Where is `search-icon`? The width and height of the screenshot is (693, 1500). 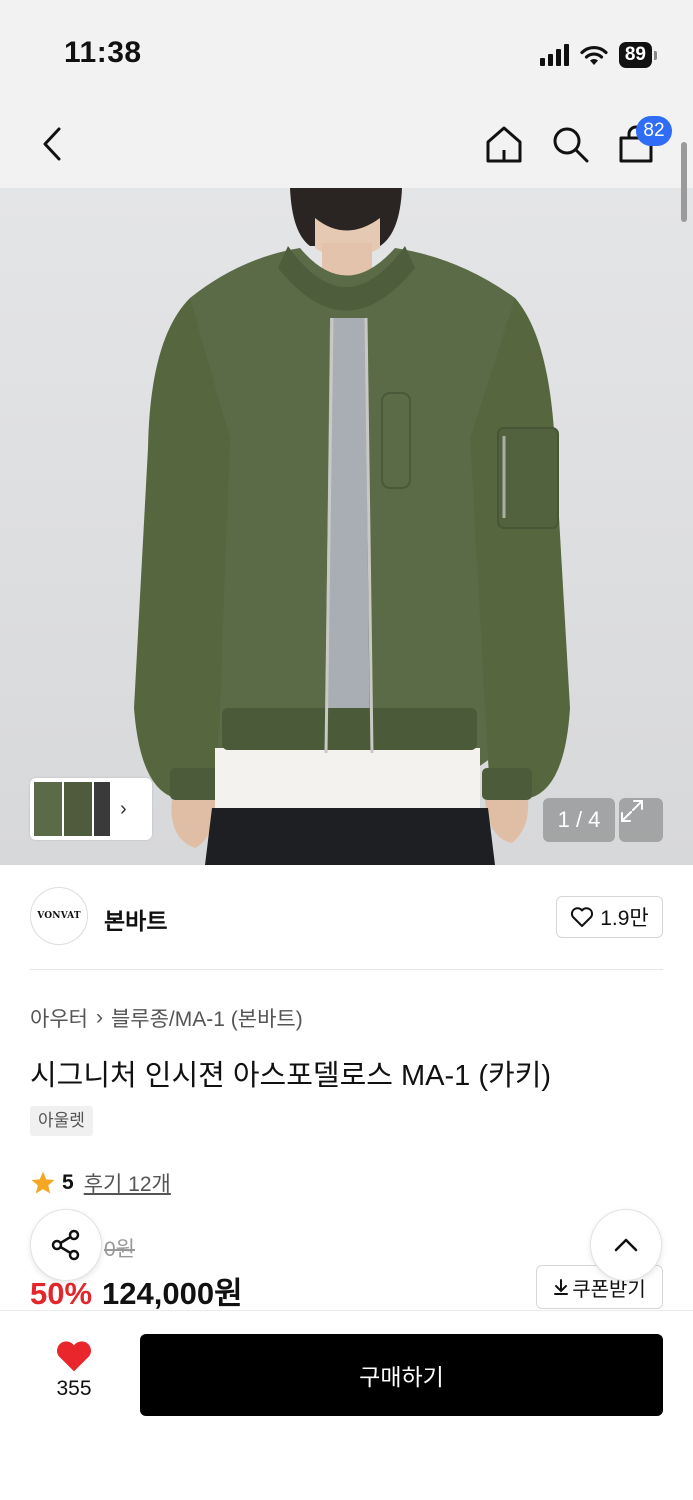
search-icon is located at coordinates (571, 145).